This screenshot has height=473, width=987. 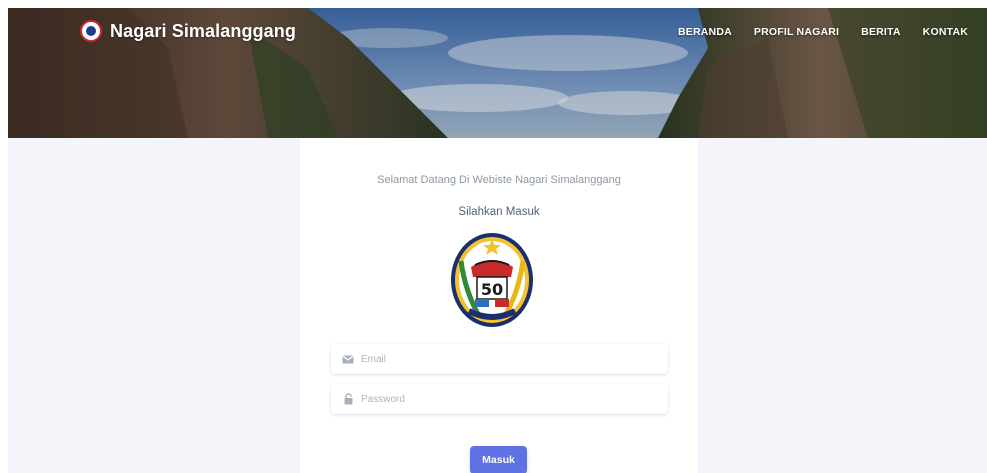 I want to click on lock-icon, so click(x=348, y=399).